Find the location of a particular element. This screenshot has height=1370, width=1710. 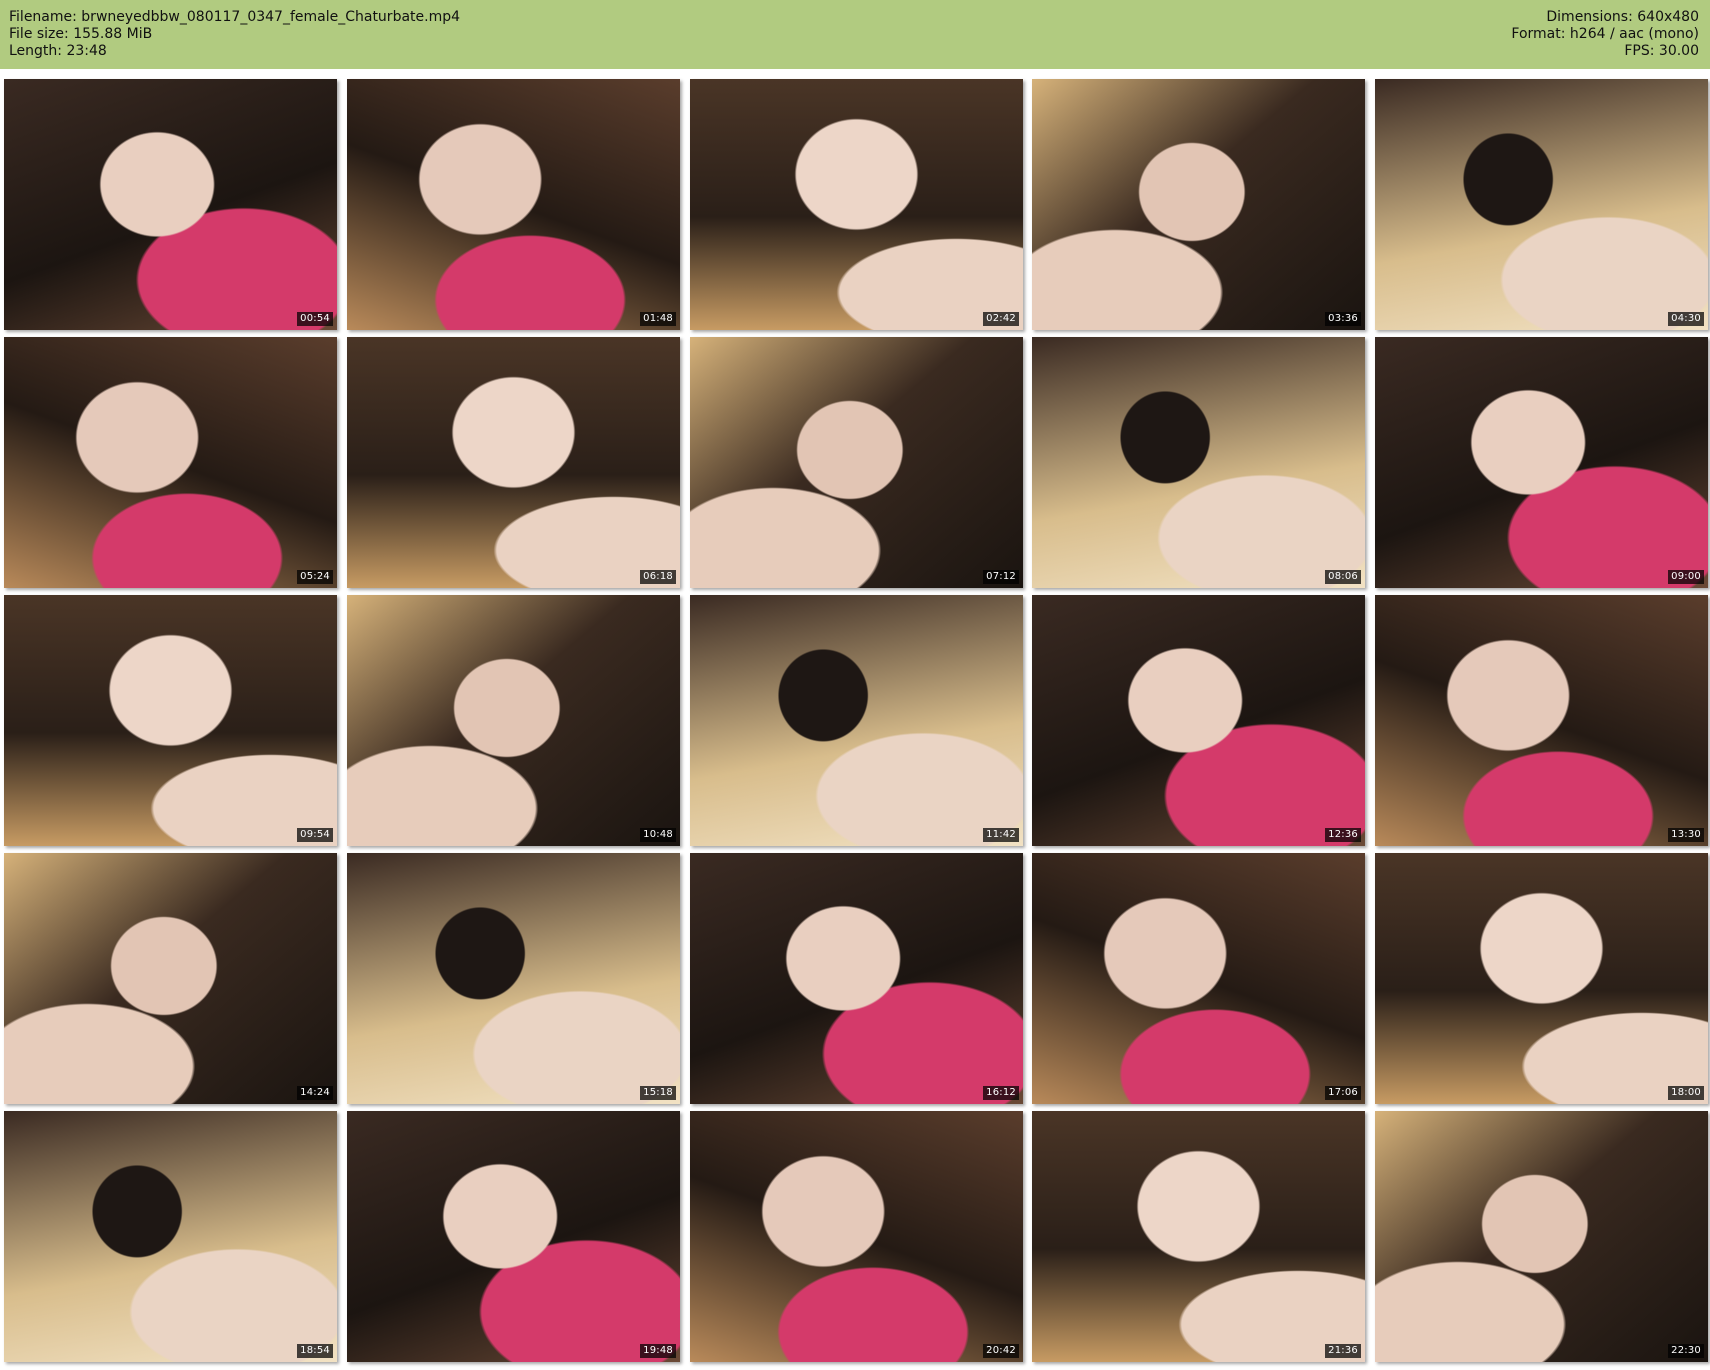

video-frame-thumbnail: 07:12 is located at coordinates (856, 462).